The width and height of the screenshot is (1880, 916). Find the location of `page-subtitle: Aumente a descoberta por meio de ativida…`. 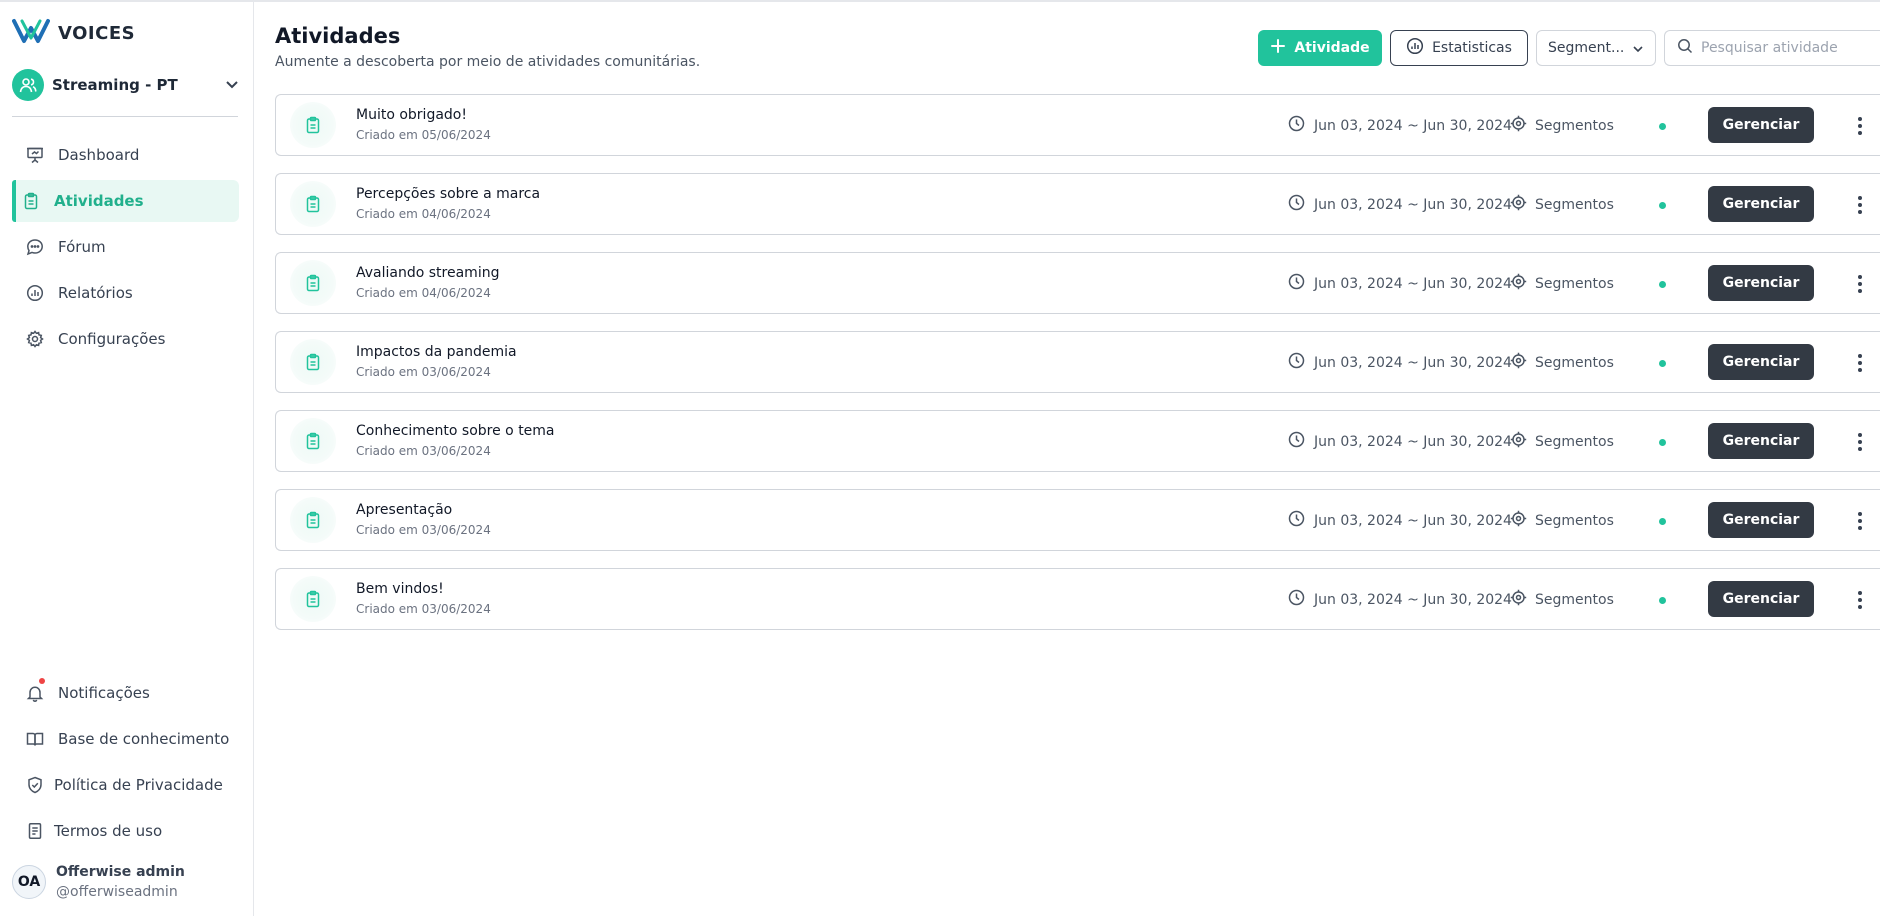

page-subtitle: Aumente a descoberta por meio de ativida… is located at coordinates (488, 62).